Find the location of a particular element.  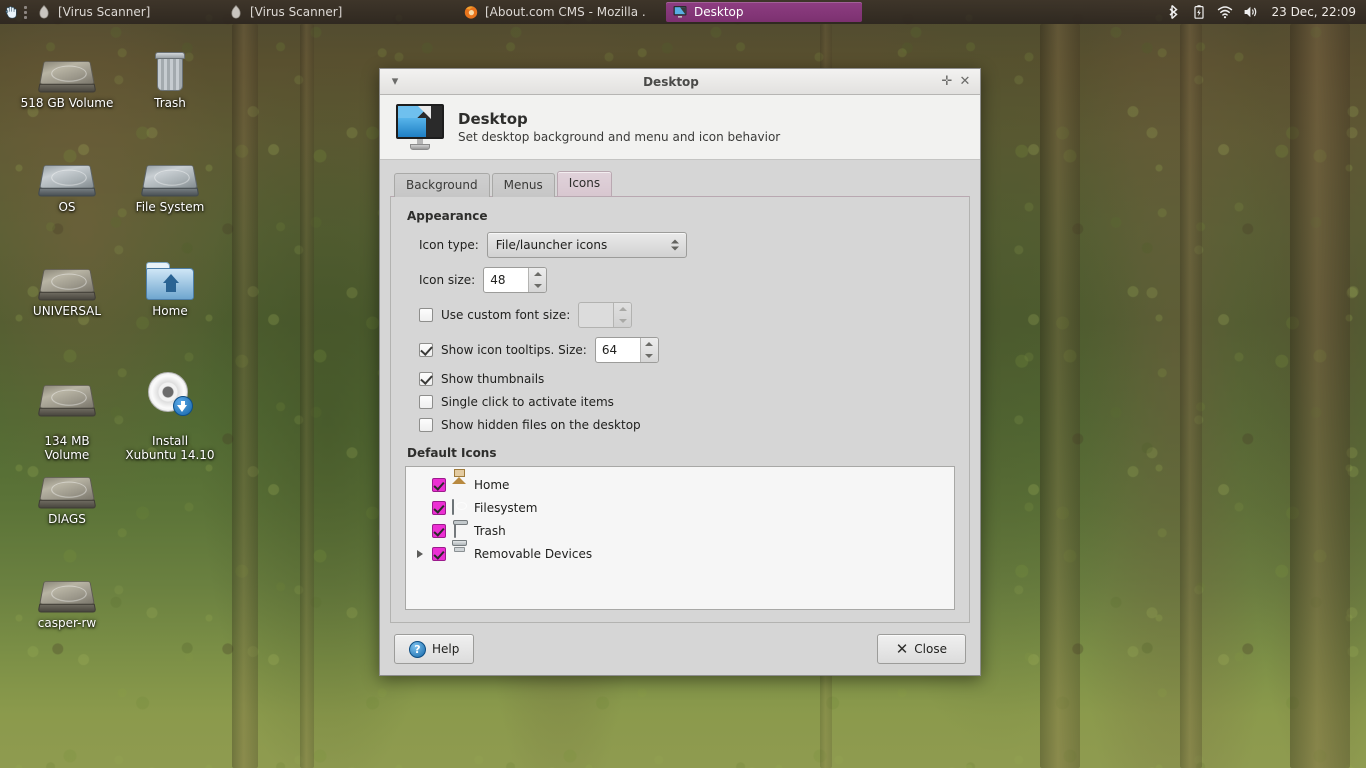

desktop-icon: Trash is located at coordinates (170, 76).